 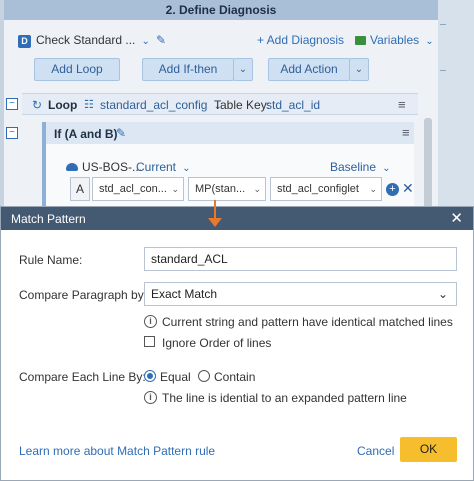 I want to click on device-icon, so click(x=72, y=167).